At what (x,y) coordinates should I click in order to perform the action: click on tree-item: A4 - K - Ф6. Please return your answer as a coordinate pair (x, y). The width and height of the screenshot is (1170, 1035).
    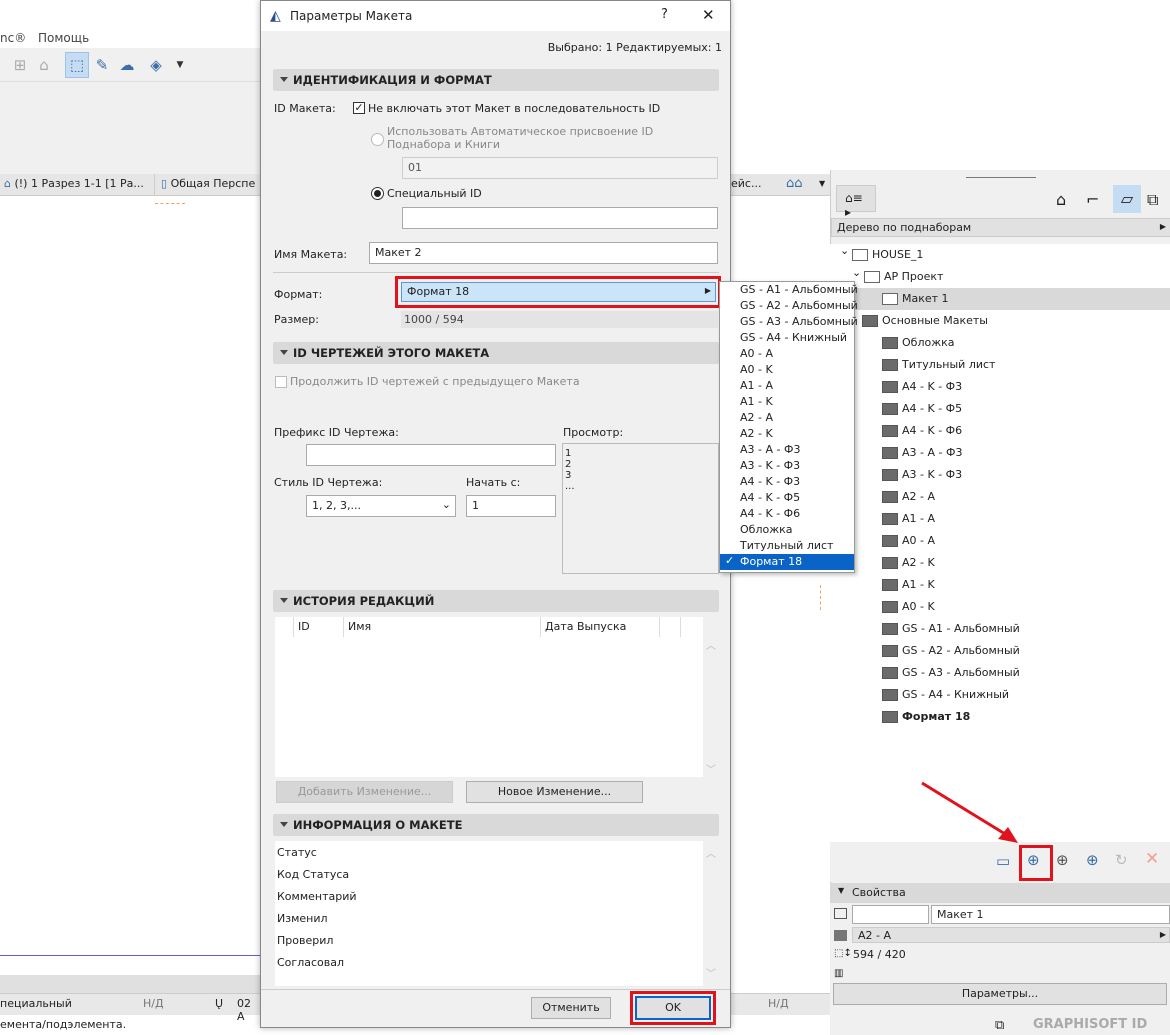
    Looking at the image, I should click on (1000, 431).